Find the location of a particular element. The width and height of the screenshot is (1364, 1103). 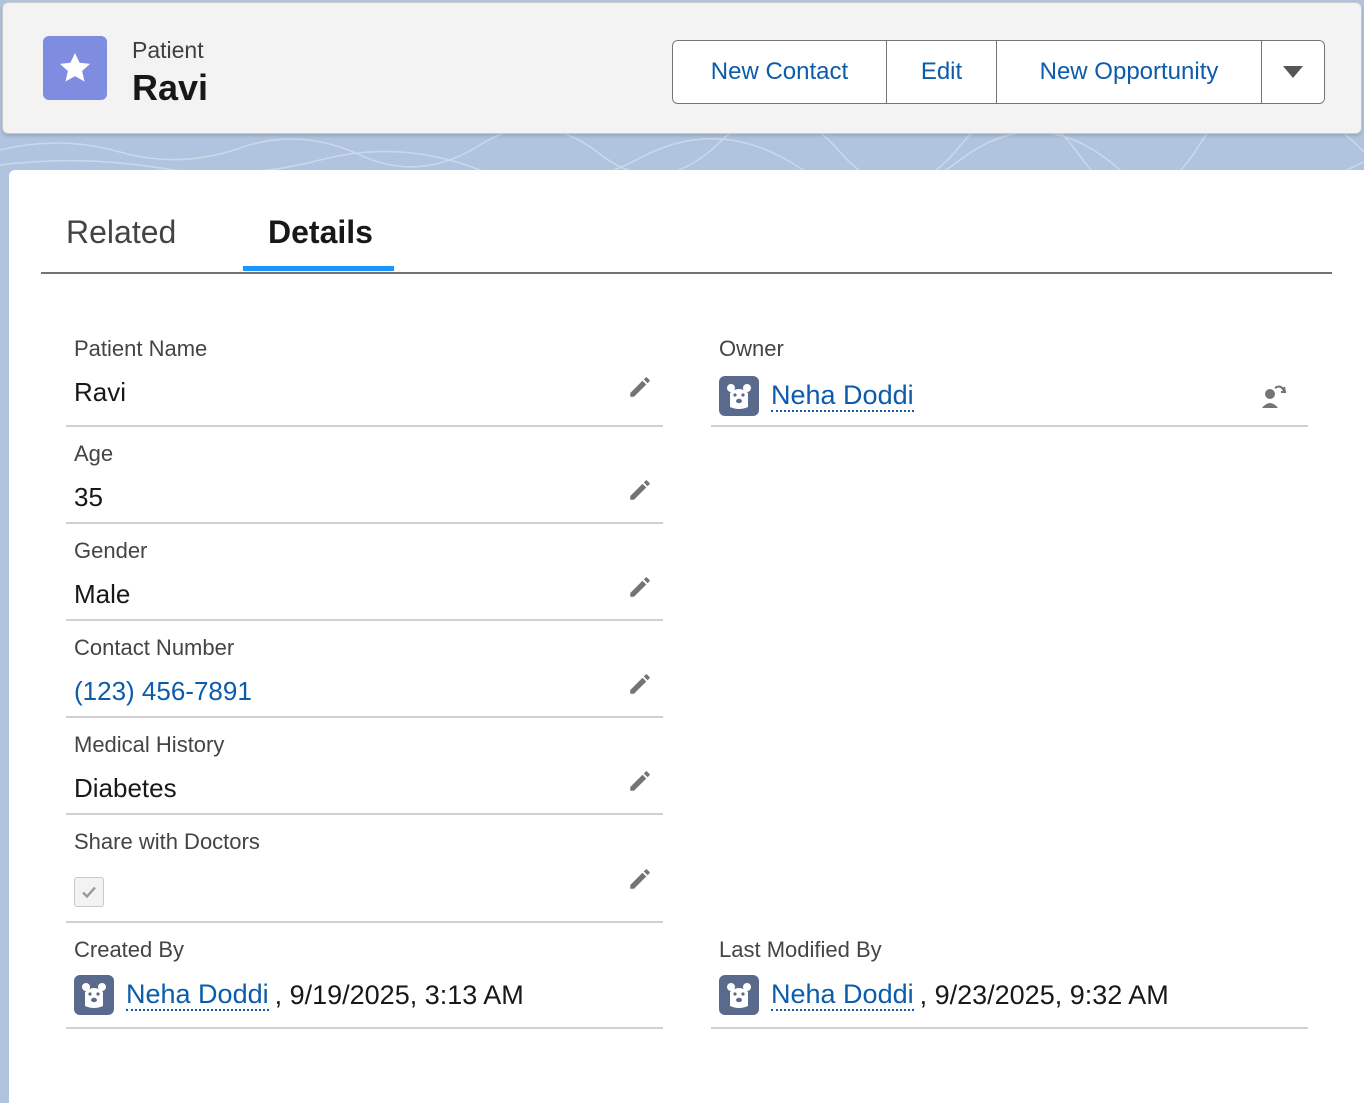

share-with-doctors-checkbox is located at coordinates (89, 892).